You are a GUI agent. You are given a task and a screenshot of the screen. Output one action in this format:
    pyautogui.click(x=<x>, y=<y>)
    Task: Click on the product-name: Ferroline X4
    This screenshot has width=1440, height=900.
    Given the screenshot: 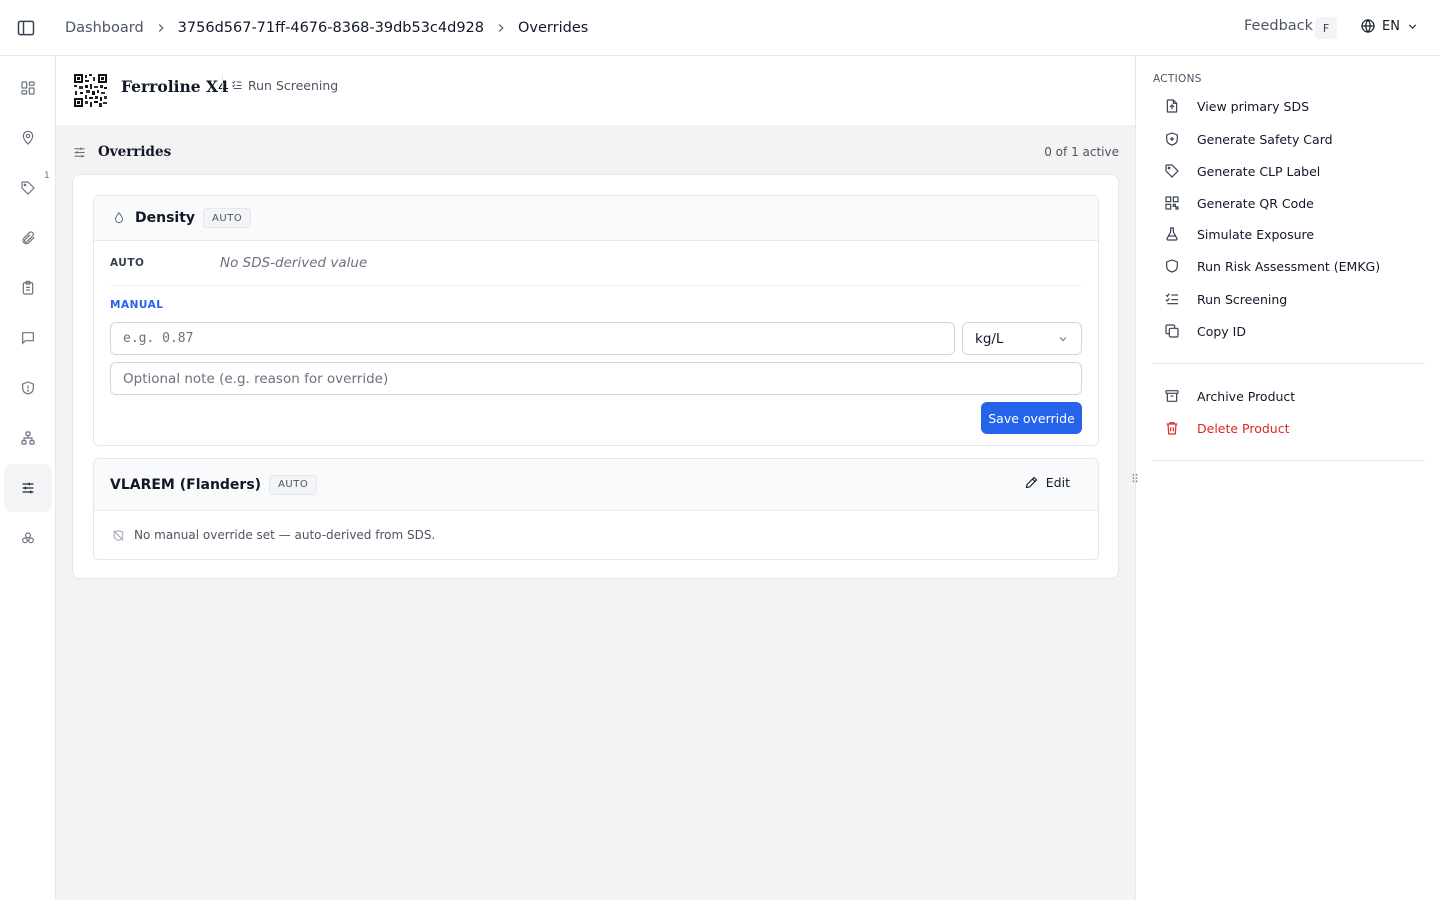 What is the action you would take?
    pyautogui.click(x=175, y=86)
    